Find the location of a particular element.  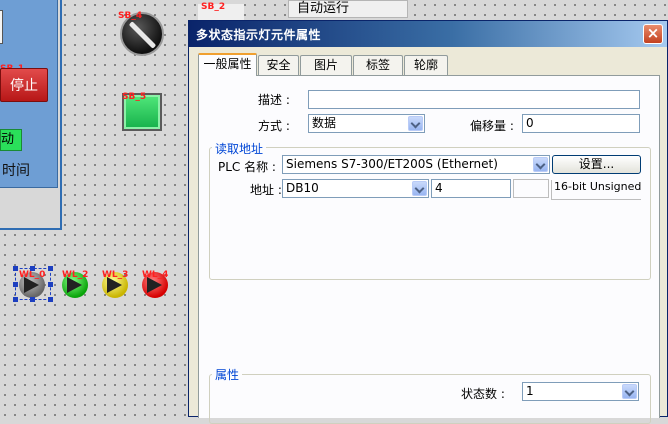

canvas-widget-box is located at coordinates (1, 27).